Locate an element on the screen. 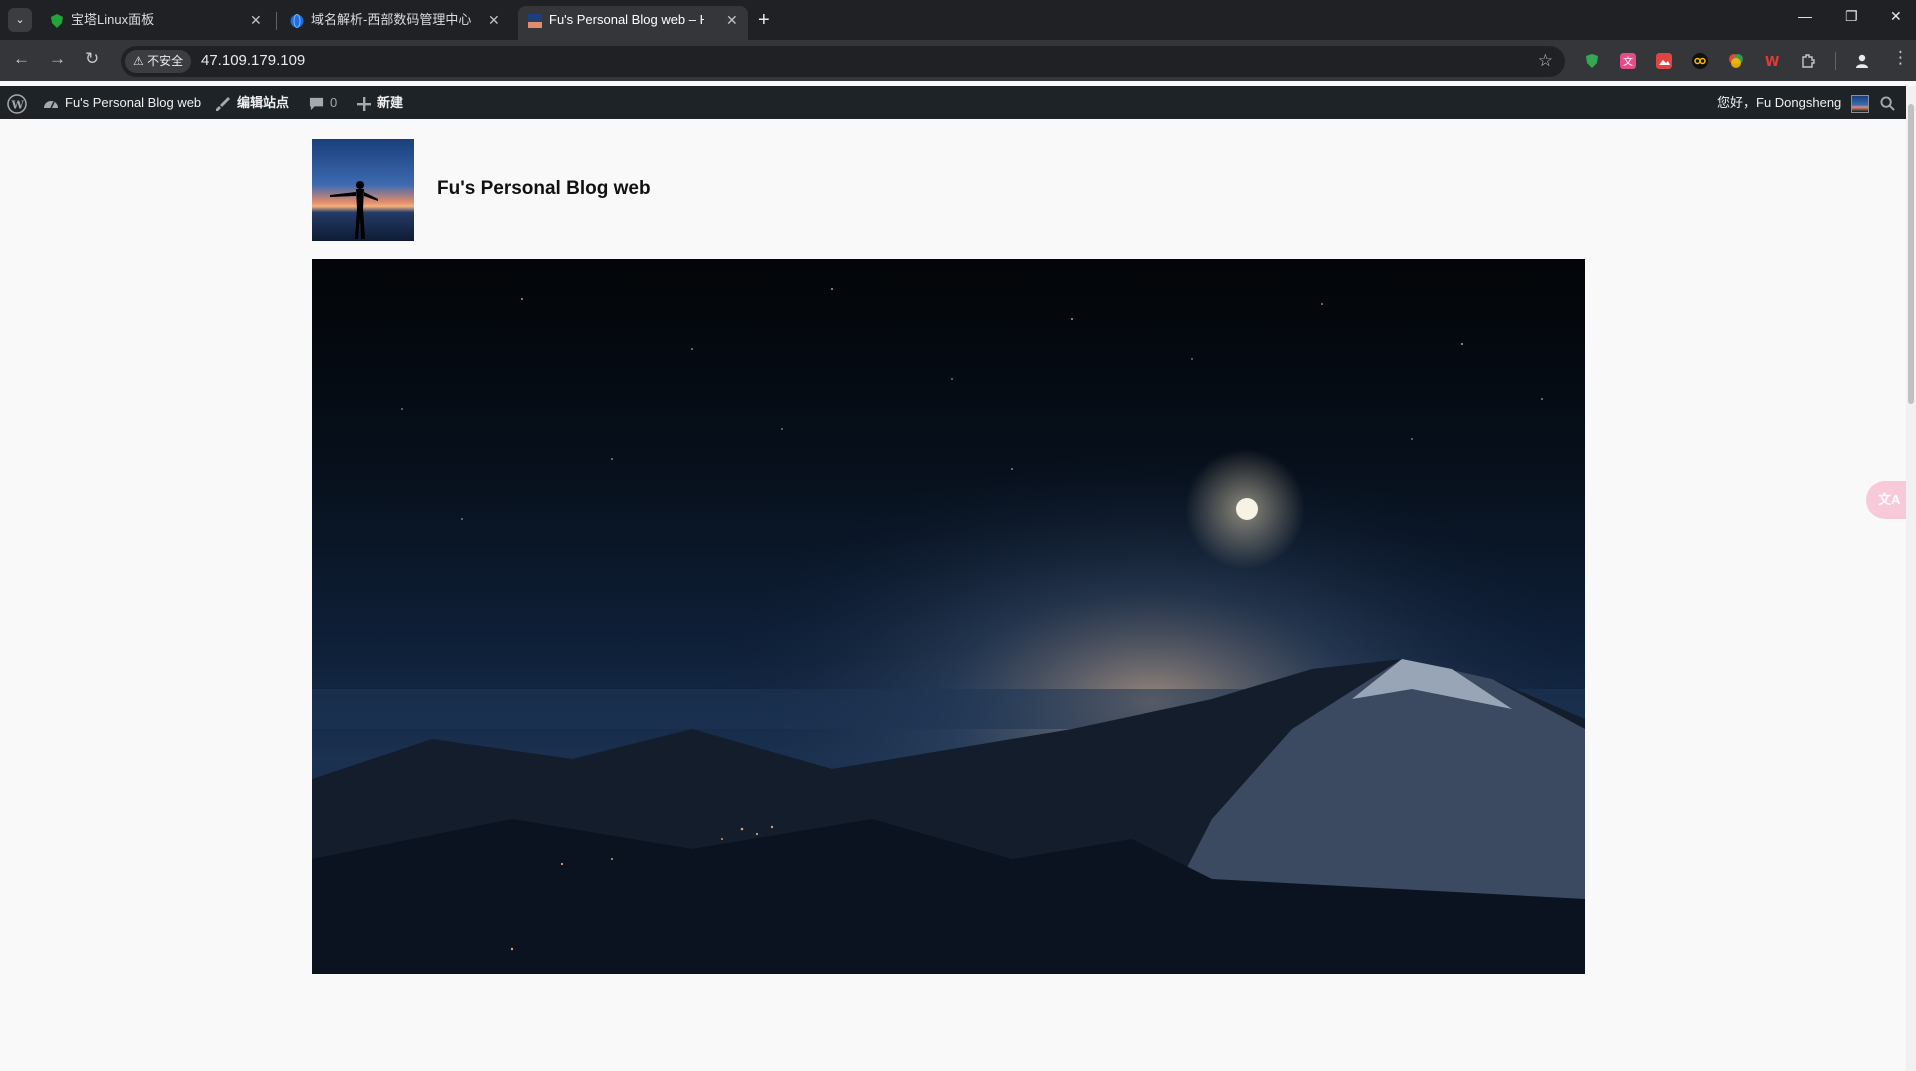  greeting-text: 您好，Fu Dongsheng is located at coordinates (1779, 102).